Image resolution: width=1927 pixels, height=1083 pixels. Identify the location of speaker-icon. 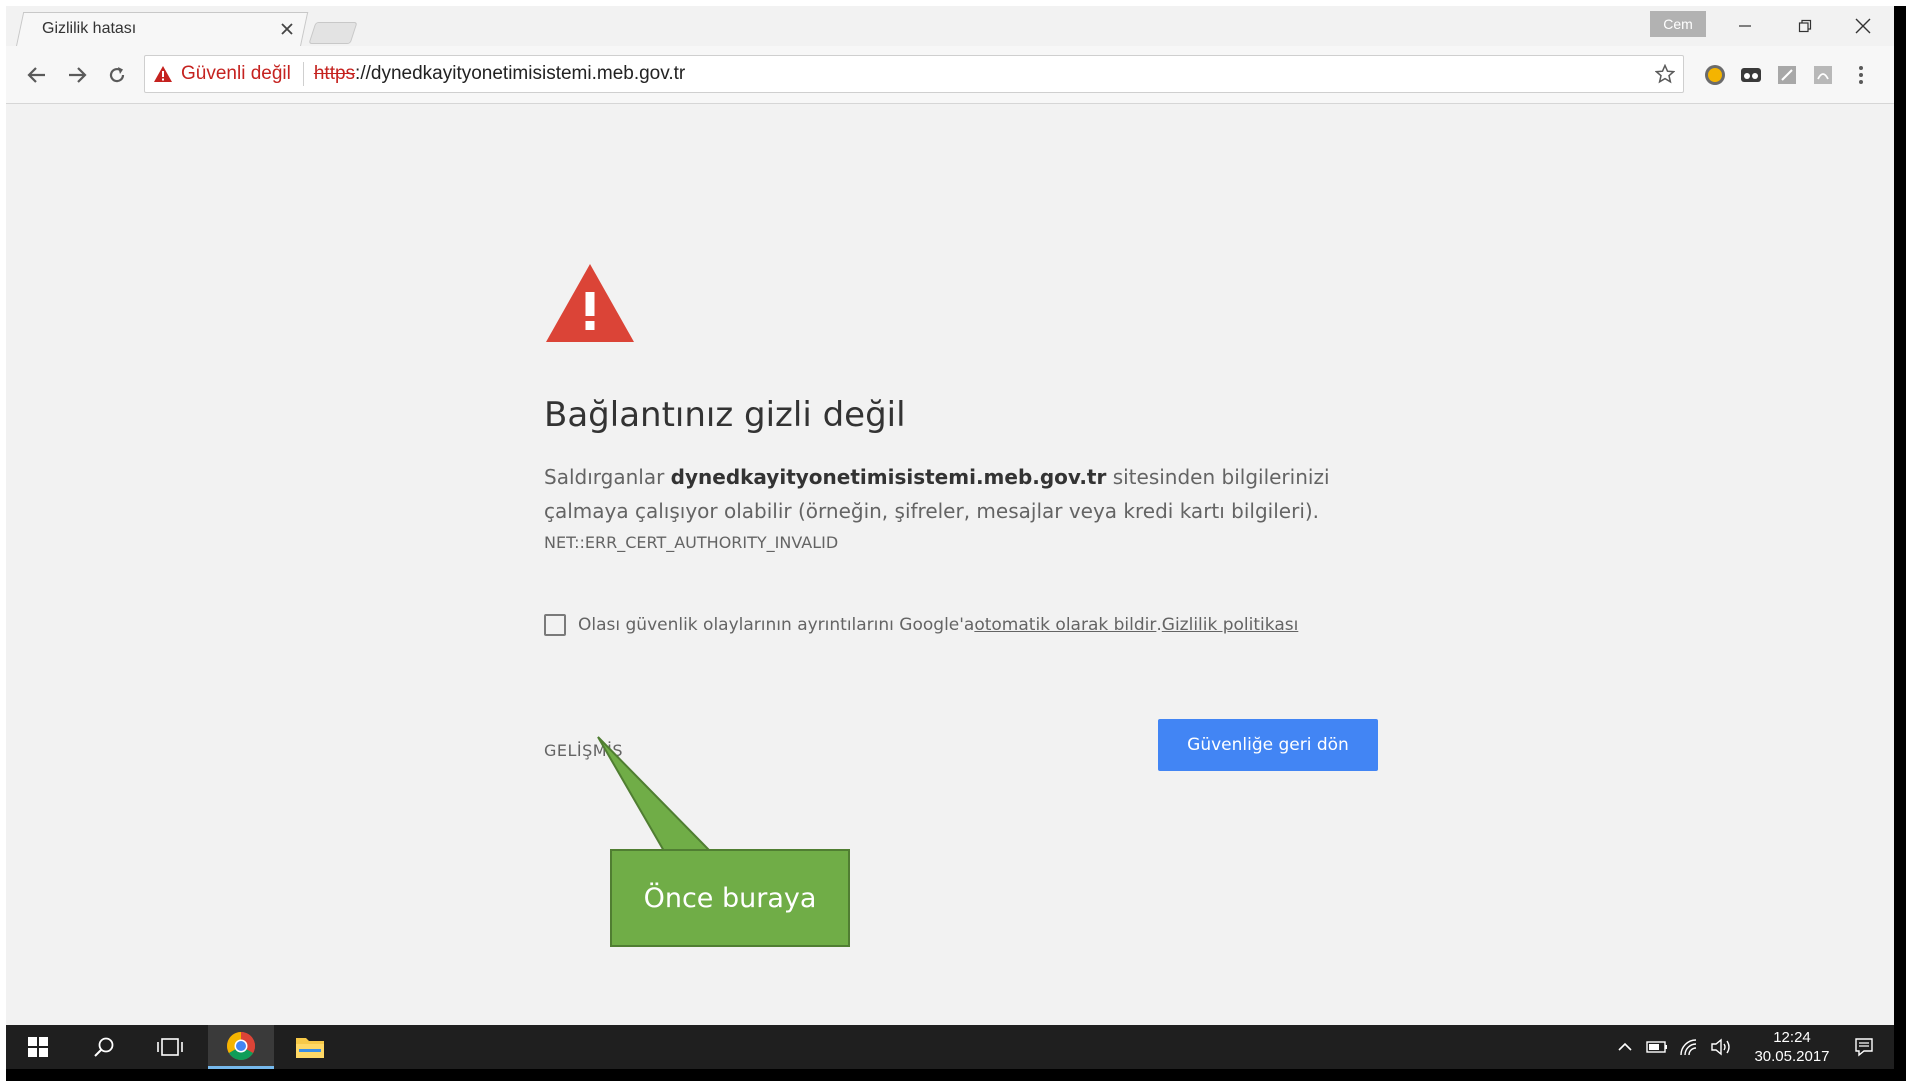
(1720, 1047).